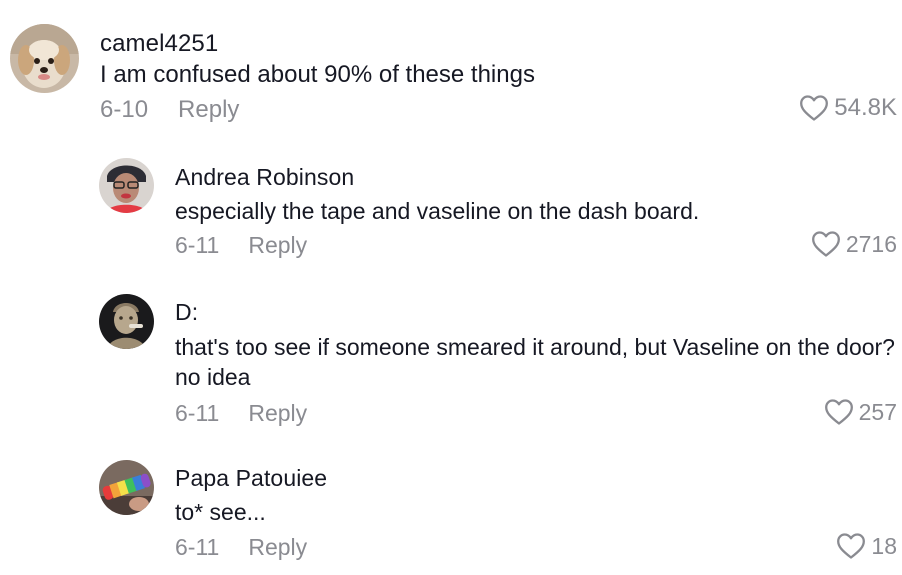 Image resolution: width=902 pixels, height=575 pixels. I want to click on rainbow-avatar-icon, so click(126, 487).